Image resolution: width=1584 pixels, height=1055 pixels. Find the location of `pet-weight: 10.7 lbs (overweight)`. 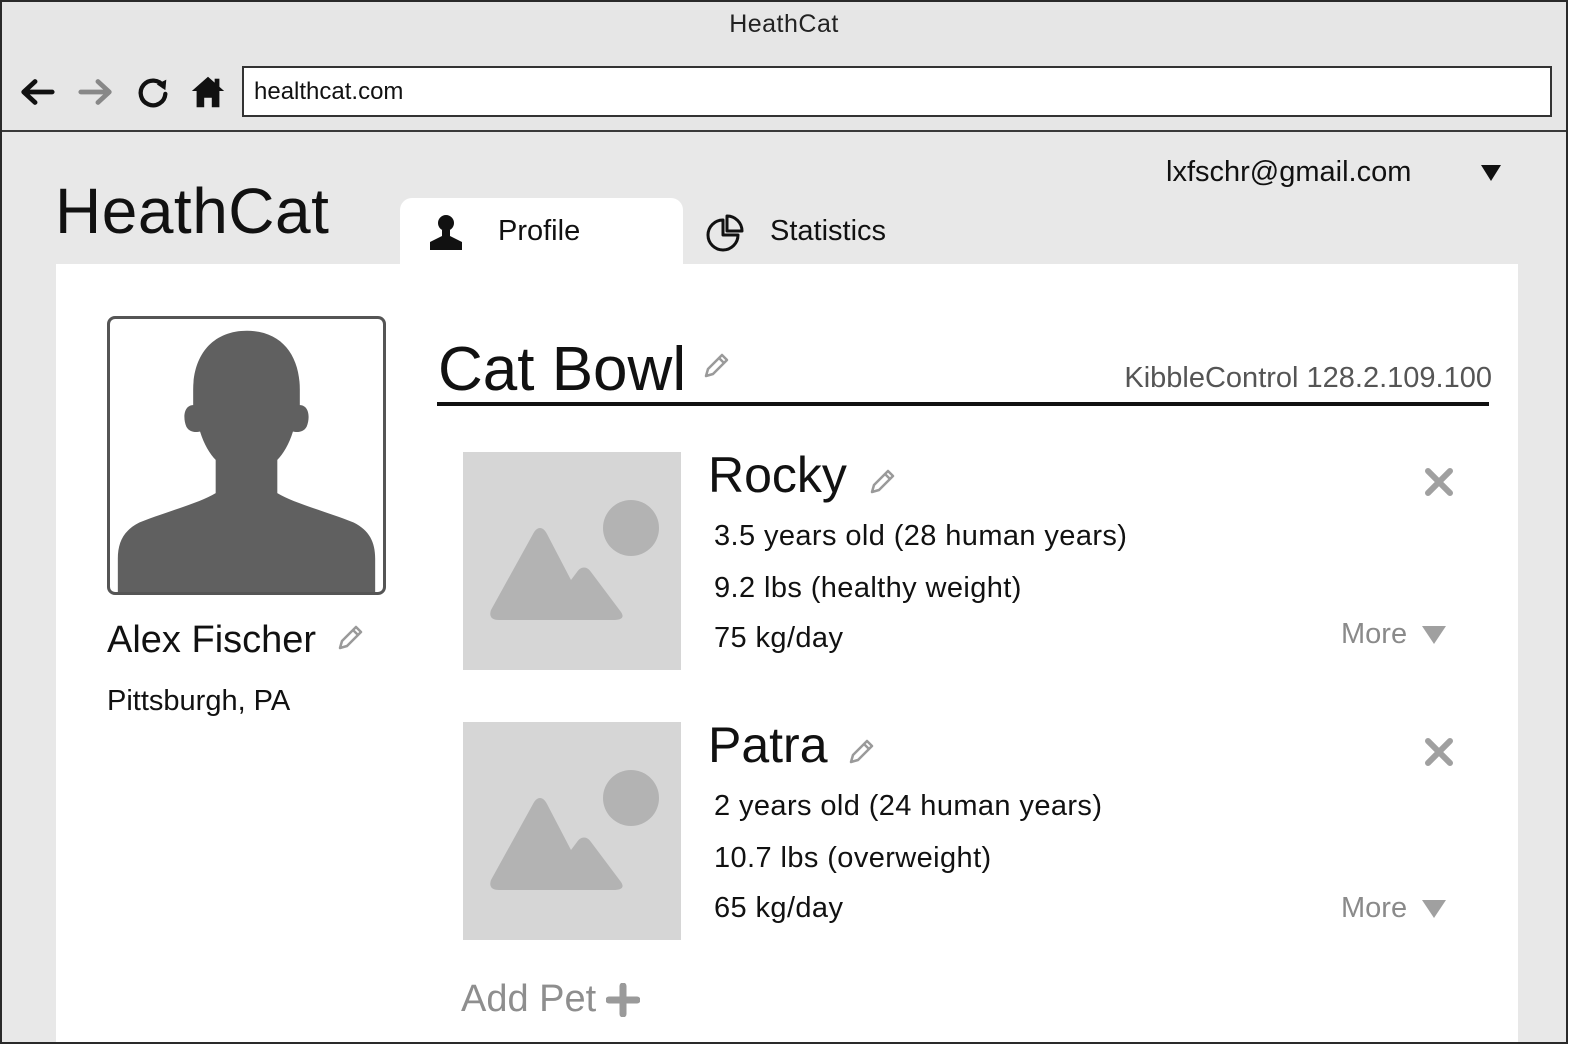

pet-weight: 10.7 lbs (overweight) is located at coordinates (853, 858).